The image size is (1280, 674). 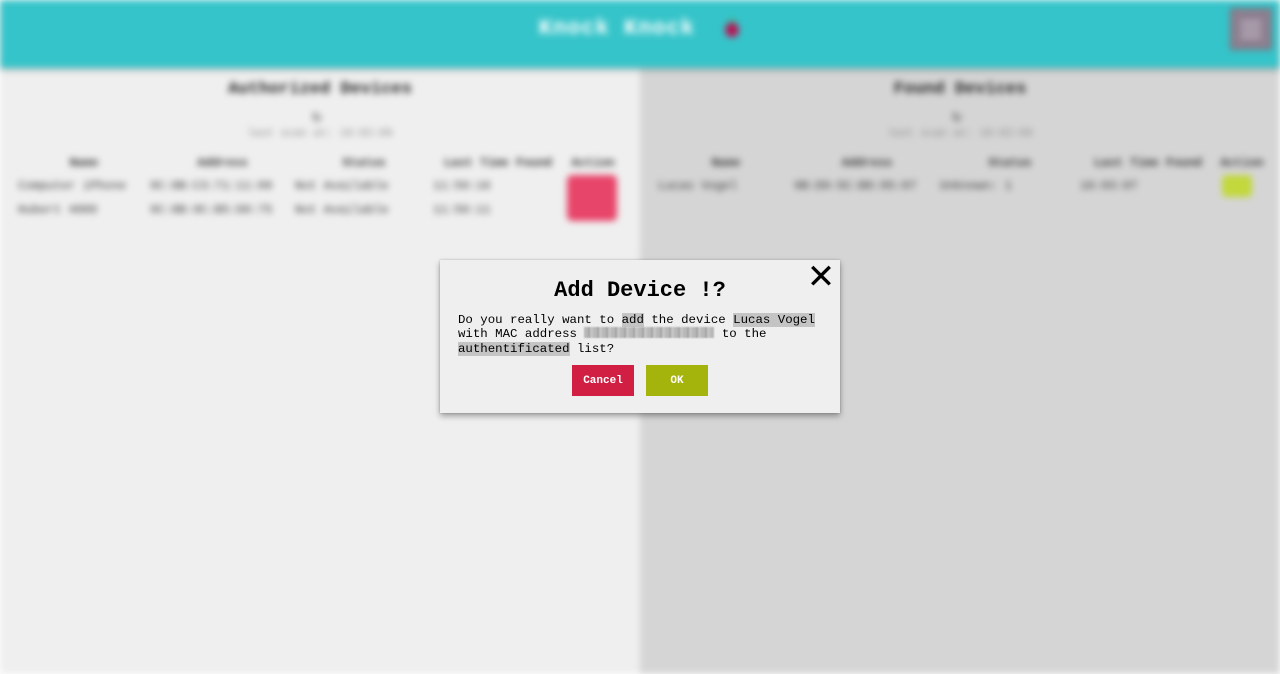 What do you see at coordinates (462, 210) in the screenshot?
I see `device-last-found: 11:59:11` at bounding box center [462, 210].